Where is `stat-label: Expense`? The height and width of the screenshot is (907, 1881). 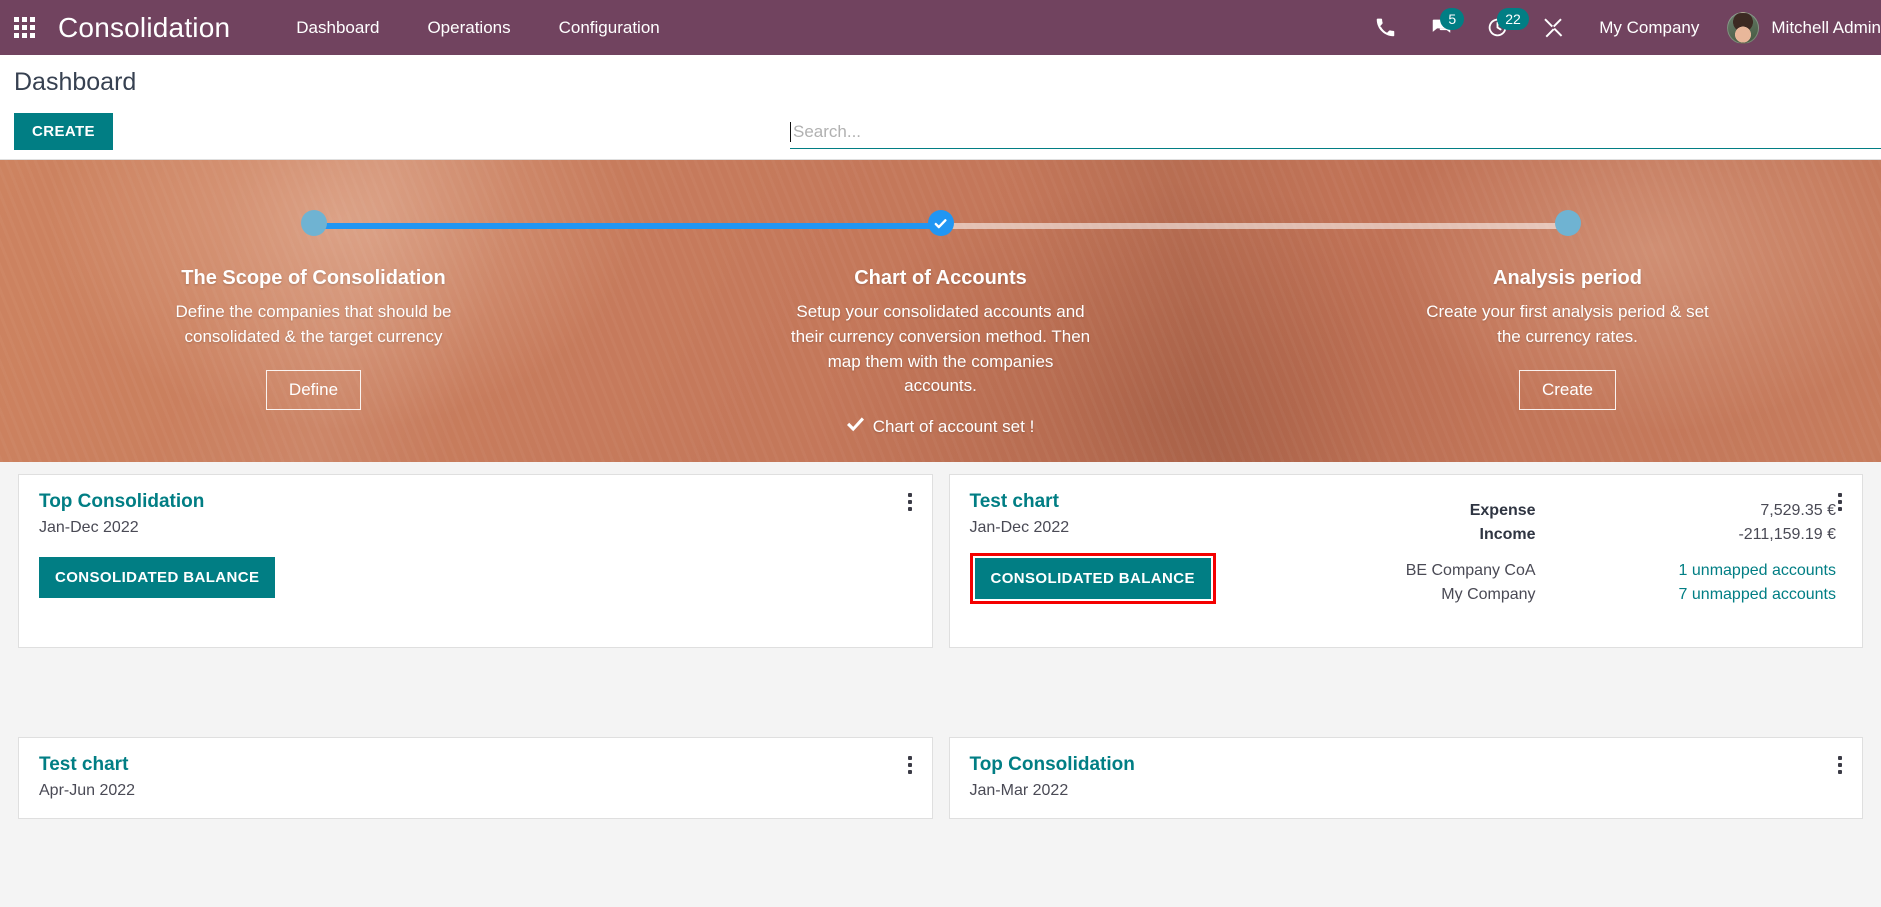 stat-label: Expense is located at coordinates (1502, 510).